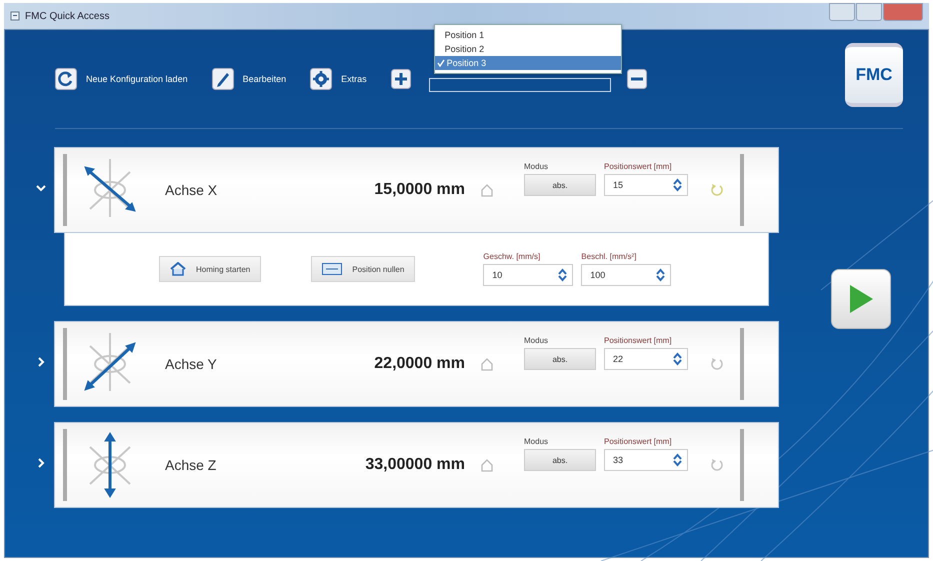  Describe the element at coordinates (609, 256) in the screenshot. I see `field-label: Beschl. [mm/s²]` at that location.